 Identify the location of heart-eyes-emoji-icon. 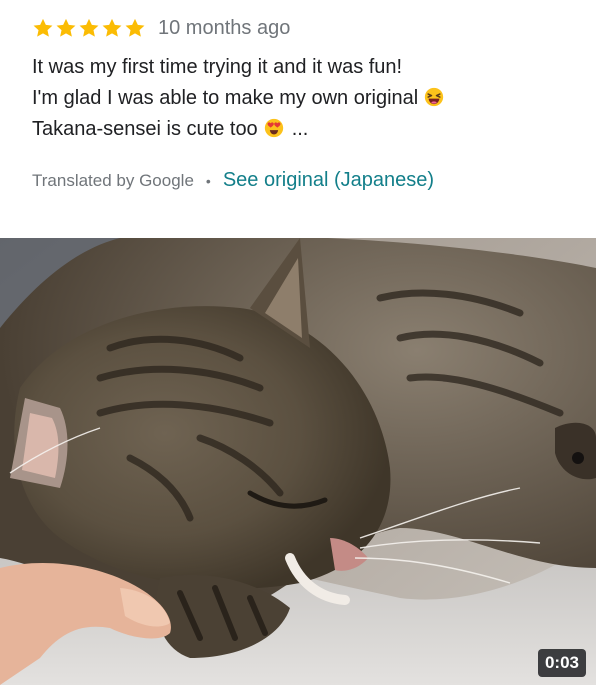
(274, 128).